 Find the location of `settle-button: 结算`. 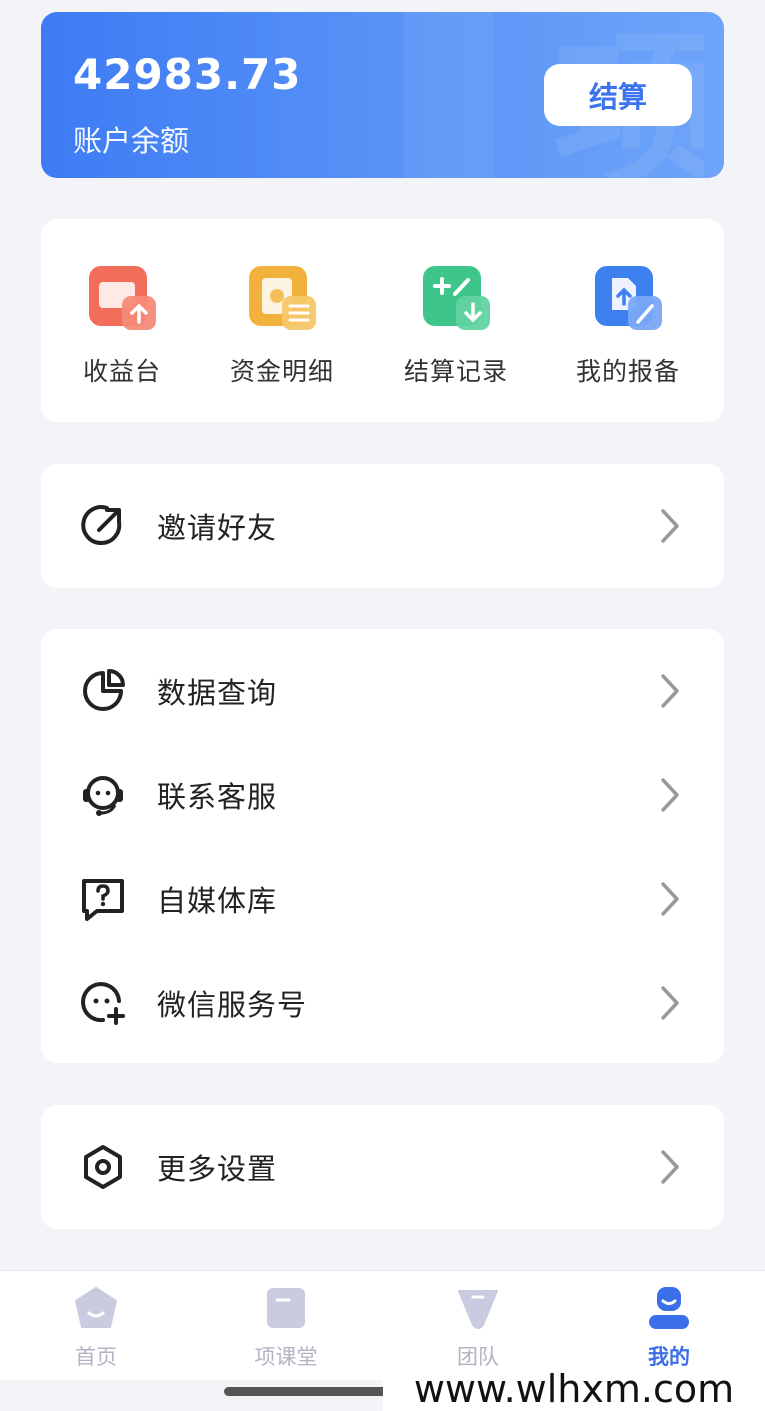

settle-button: 结算 is located at coordinates (618, 95).